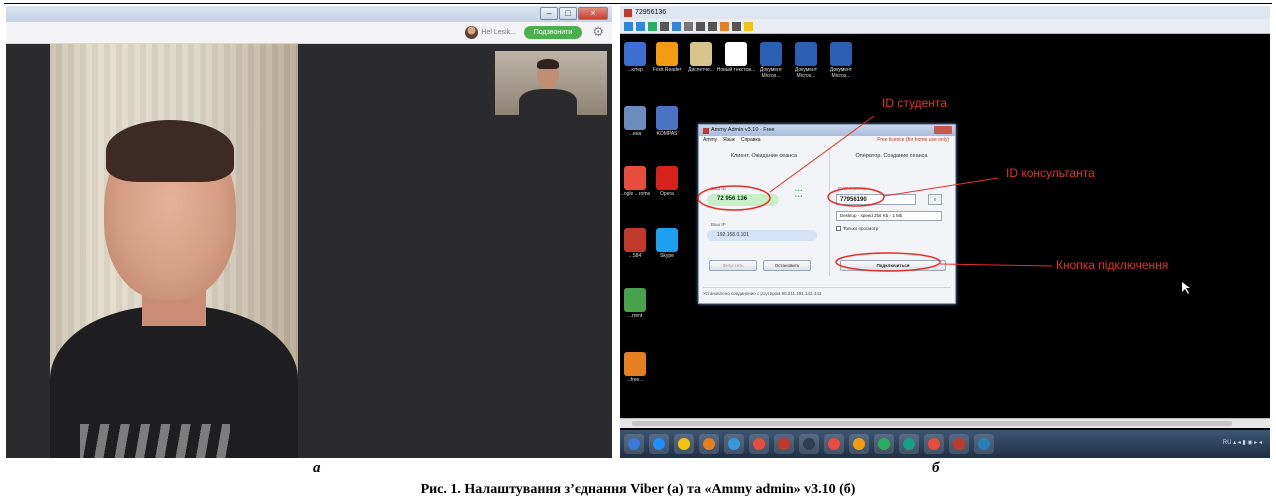 Image resolution: width=1276 pixels, height=504 pixels. Describe the element at coordinates (551, 83) in the screenshot. I see `self-video-preview` at that location.